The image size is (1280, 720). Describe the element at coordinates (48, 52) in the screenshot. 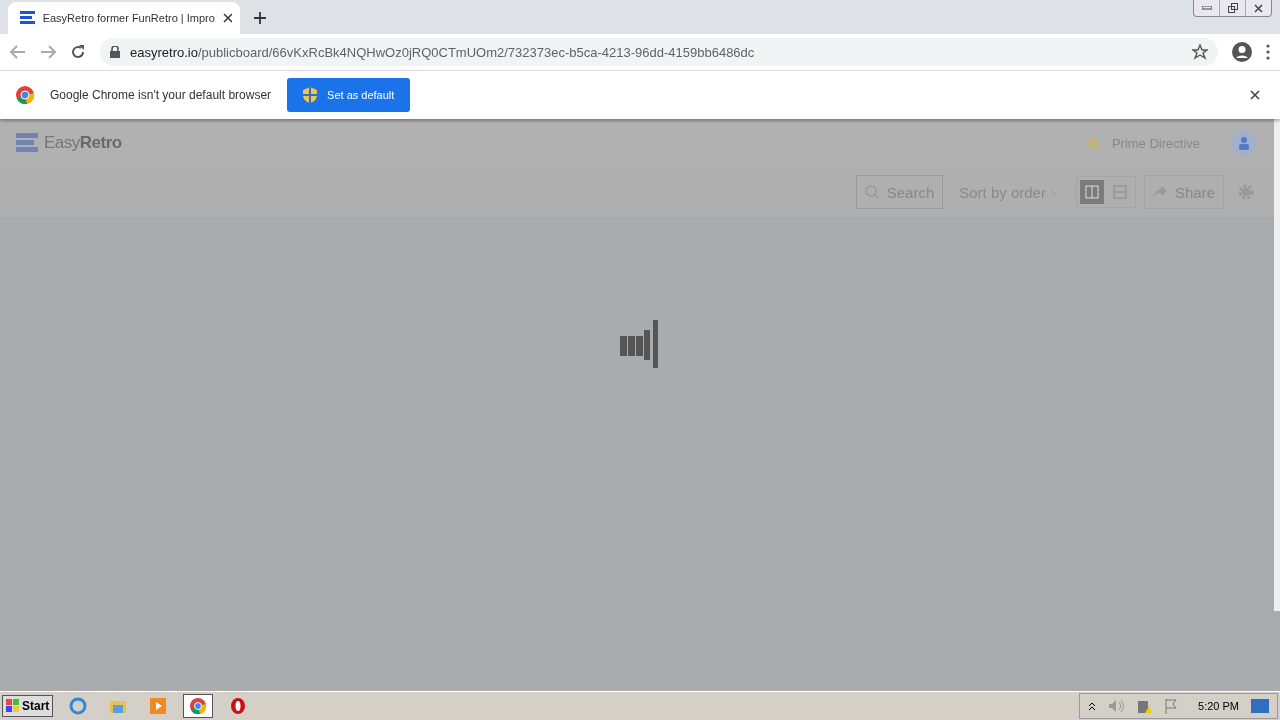

I see `forward-icon` at that location.